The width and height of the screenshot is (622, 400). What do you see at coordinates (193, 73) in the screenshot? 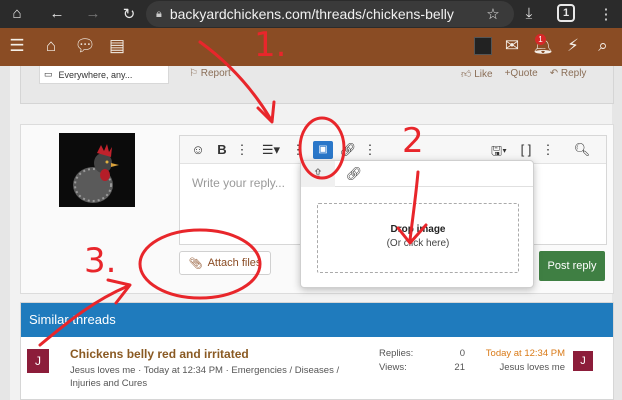
I see `flag-icon: ⚐` at bounding box center [193, 73].